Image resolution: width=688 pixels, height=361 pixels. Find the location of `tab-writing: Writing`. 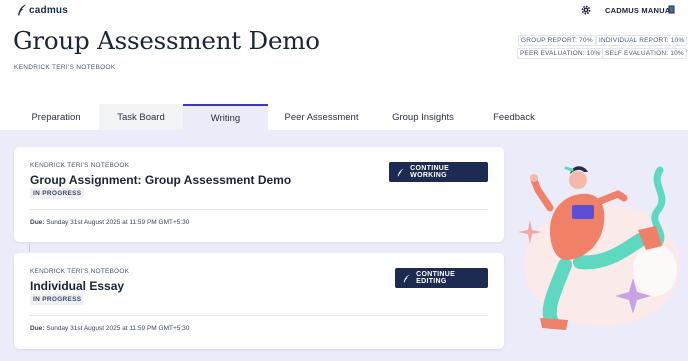

tab-writing: Writing is located at coordinates (225, 117).